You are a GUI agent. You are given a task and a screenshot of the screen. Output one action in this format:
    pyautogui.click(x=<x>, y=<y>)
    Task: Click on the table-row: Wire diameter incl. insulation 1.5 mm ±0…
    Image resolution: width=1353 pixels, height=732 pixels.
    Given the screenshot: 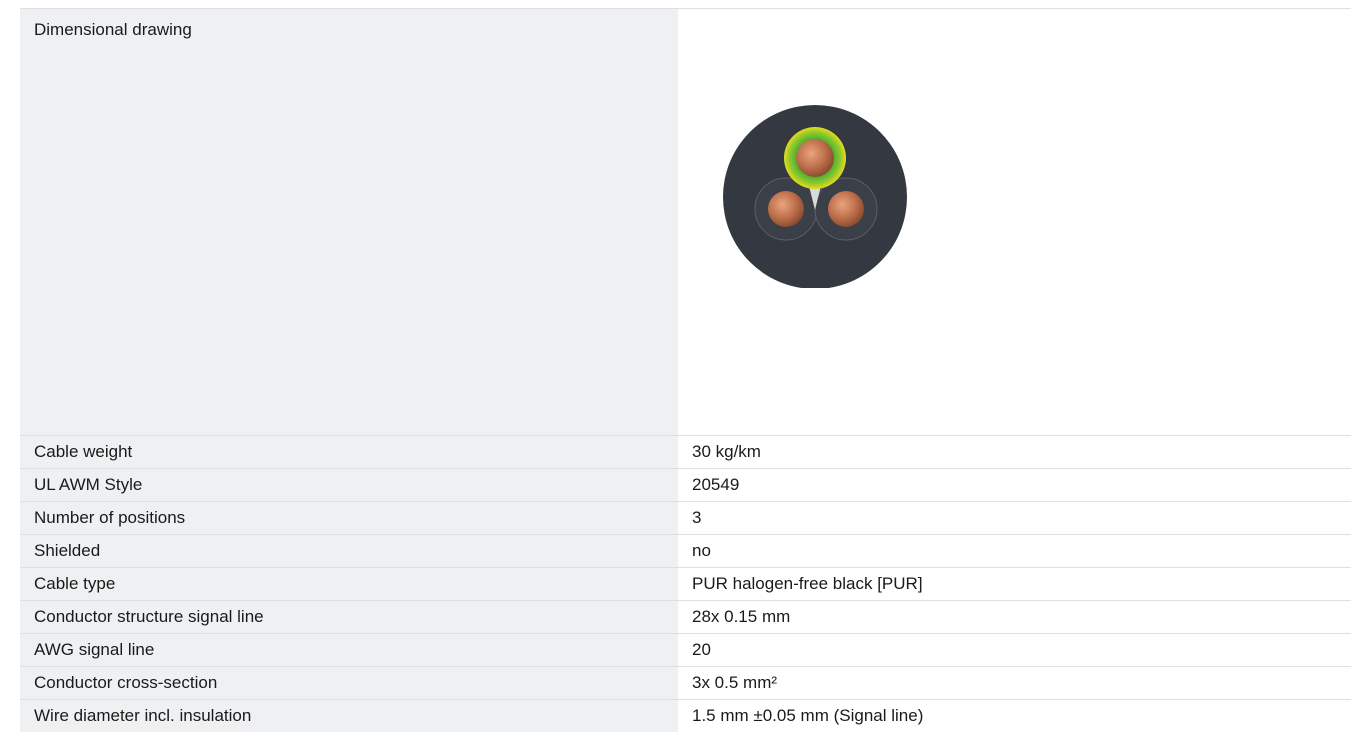 What is the action you would take?
    pyautogui.click(x=685, y=716)
    